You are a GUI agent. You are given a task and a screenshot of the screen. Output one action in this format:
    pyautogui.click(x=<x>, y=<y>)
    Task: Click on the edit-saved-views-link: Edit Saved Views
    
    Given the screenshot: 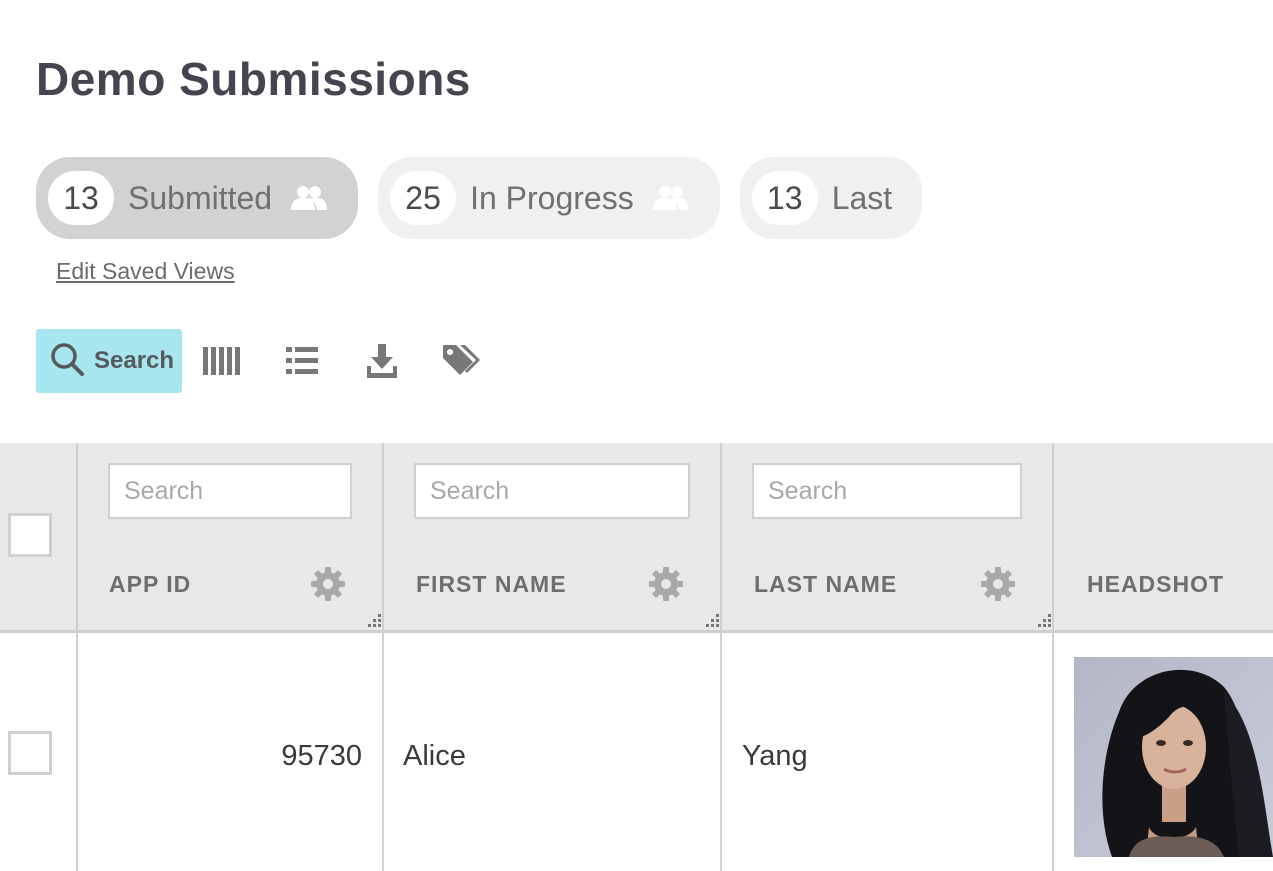 What is the action you would take?
    pyautogui.click(x=145, y=271)
    